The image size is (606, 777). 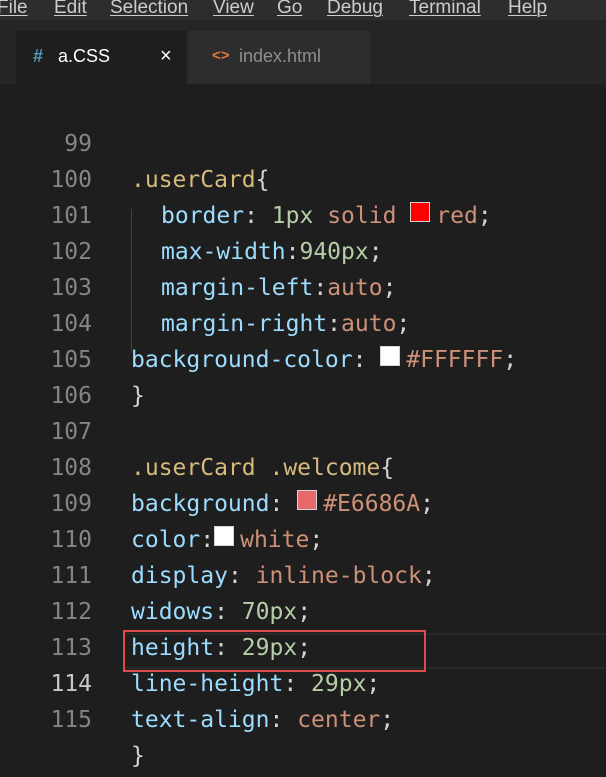 I want to click on annotation-highlight-box, so click(x=274, y=651).